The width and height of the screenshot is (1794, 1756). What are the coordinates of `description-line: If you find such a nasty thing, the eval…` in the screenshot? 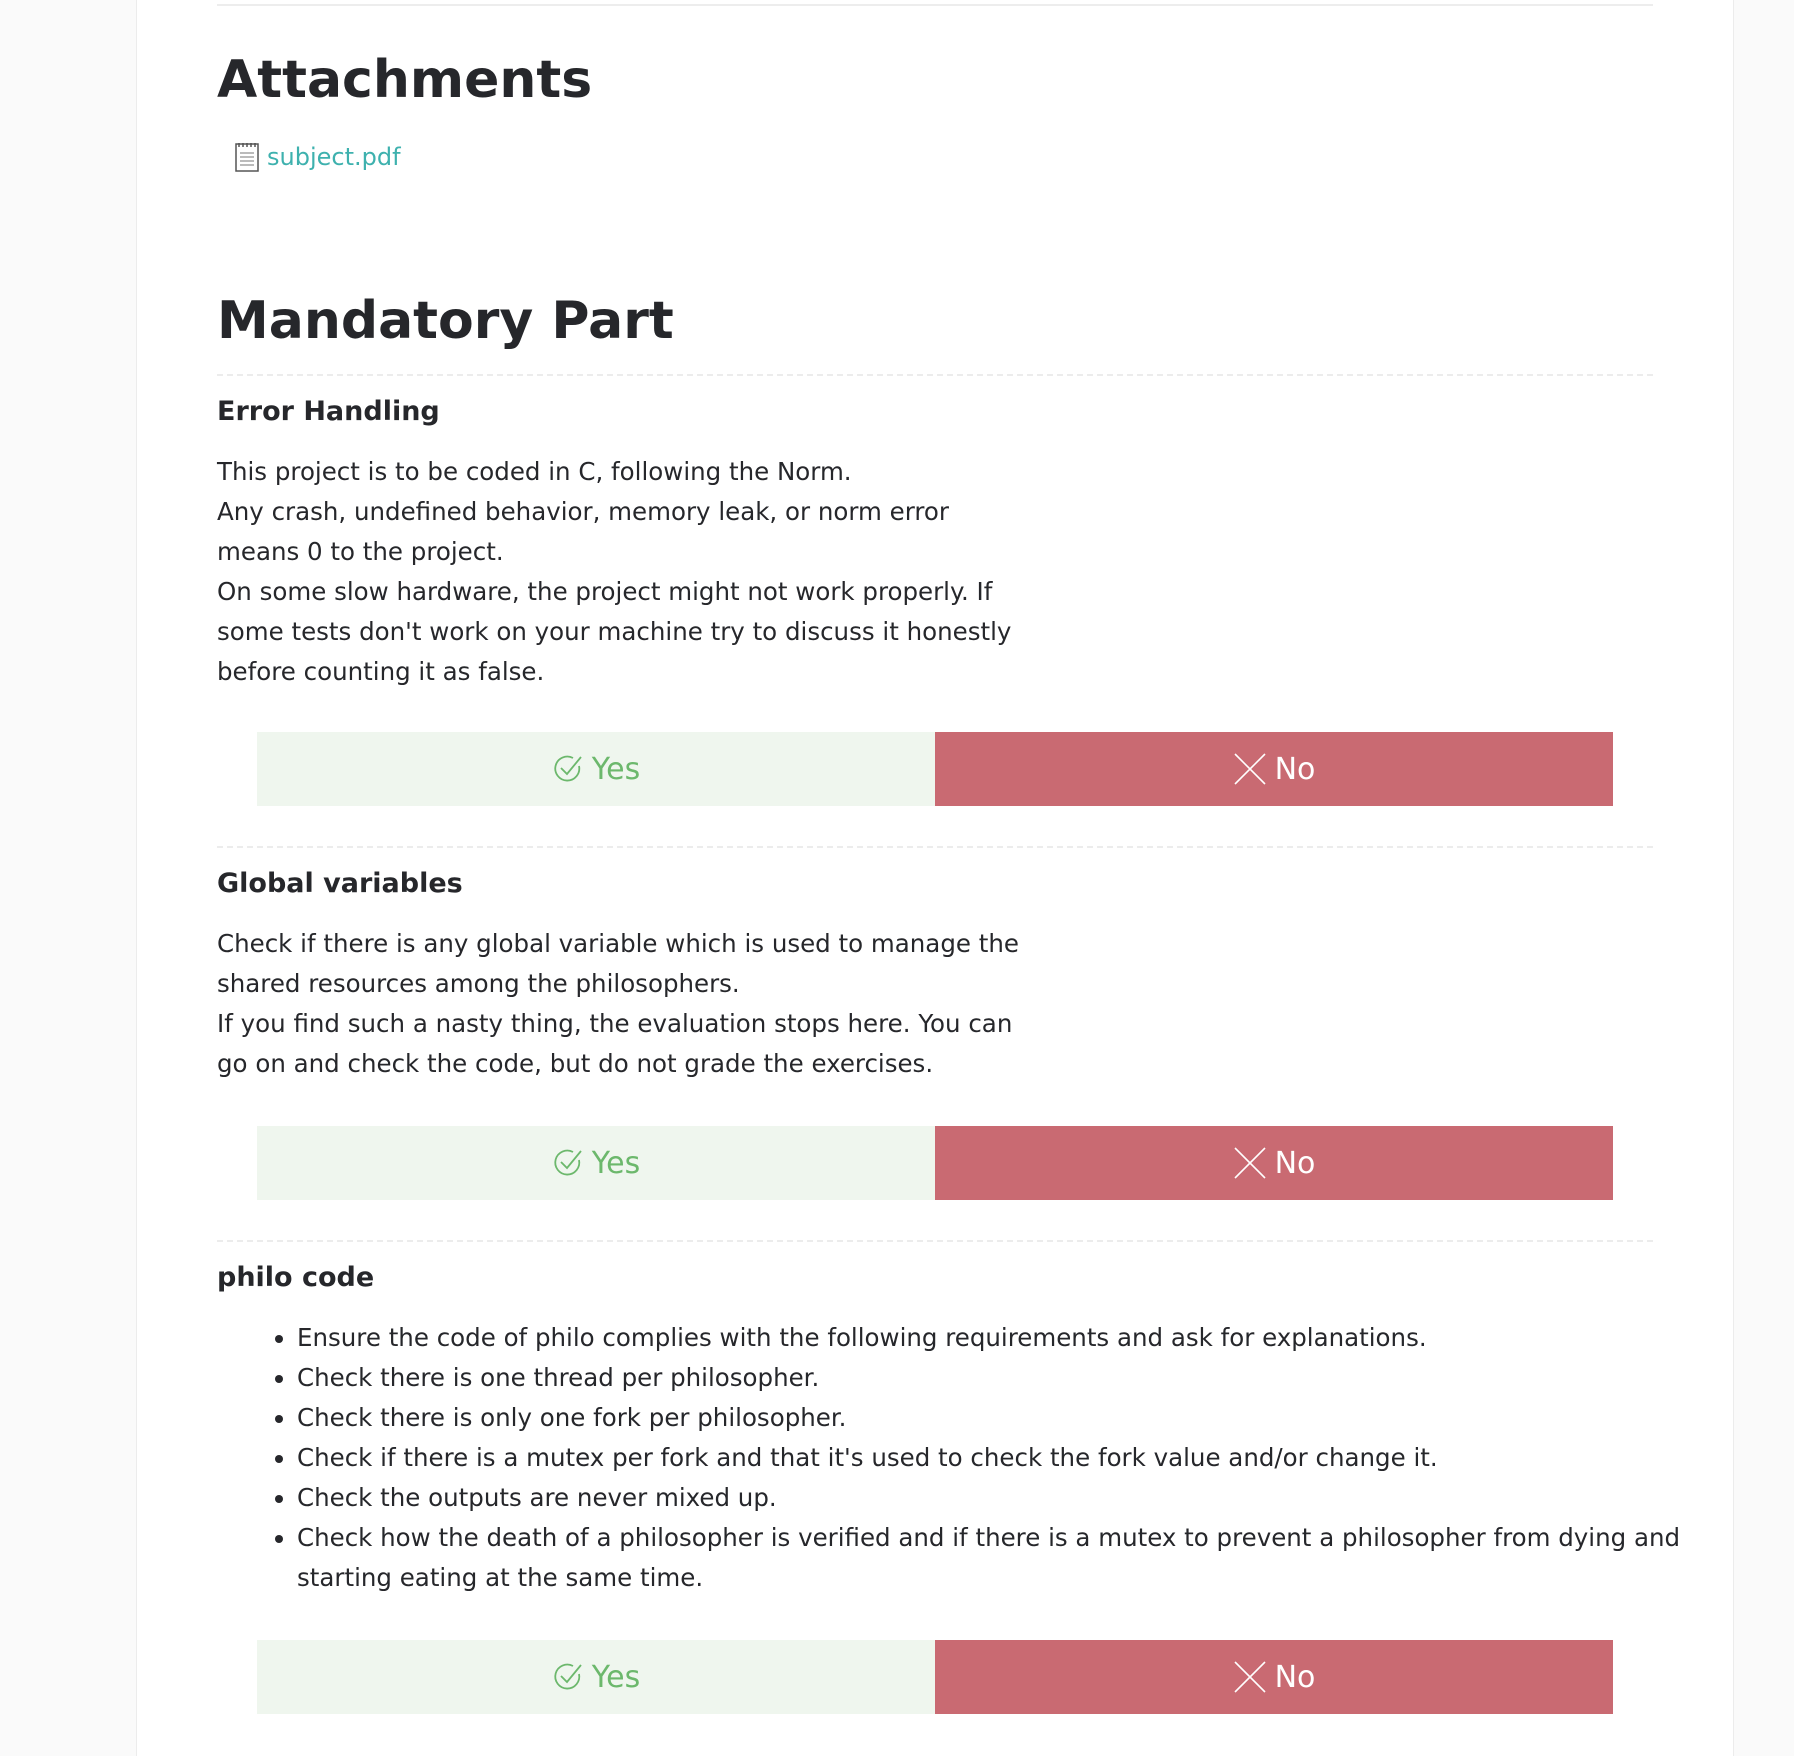 It's located at (615, 1043).